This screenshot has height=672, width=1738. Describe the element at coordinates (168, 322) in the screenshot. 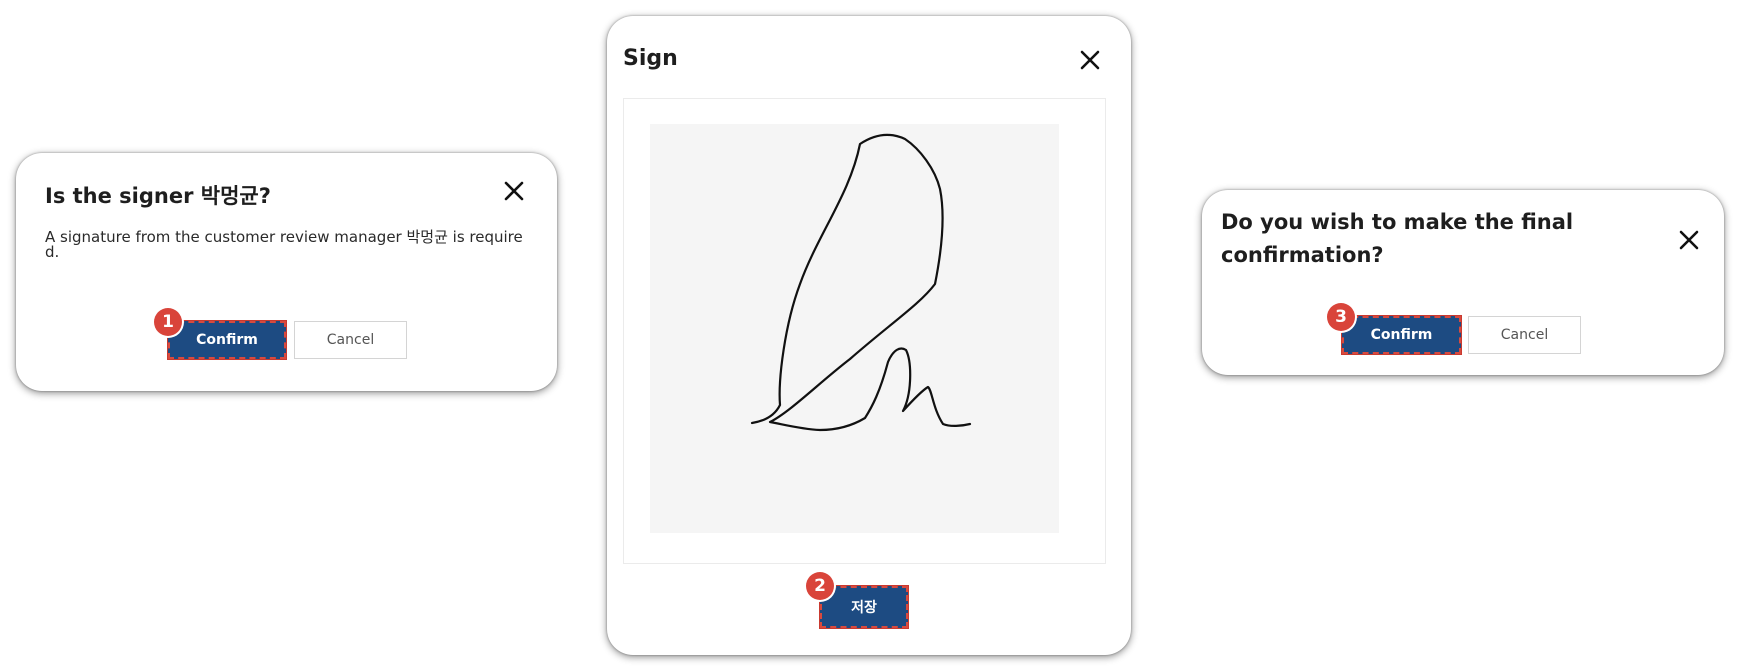

I see `step-badge: 1` at that location.